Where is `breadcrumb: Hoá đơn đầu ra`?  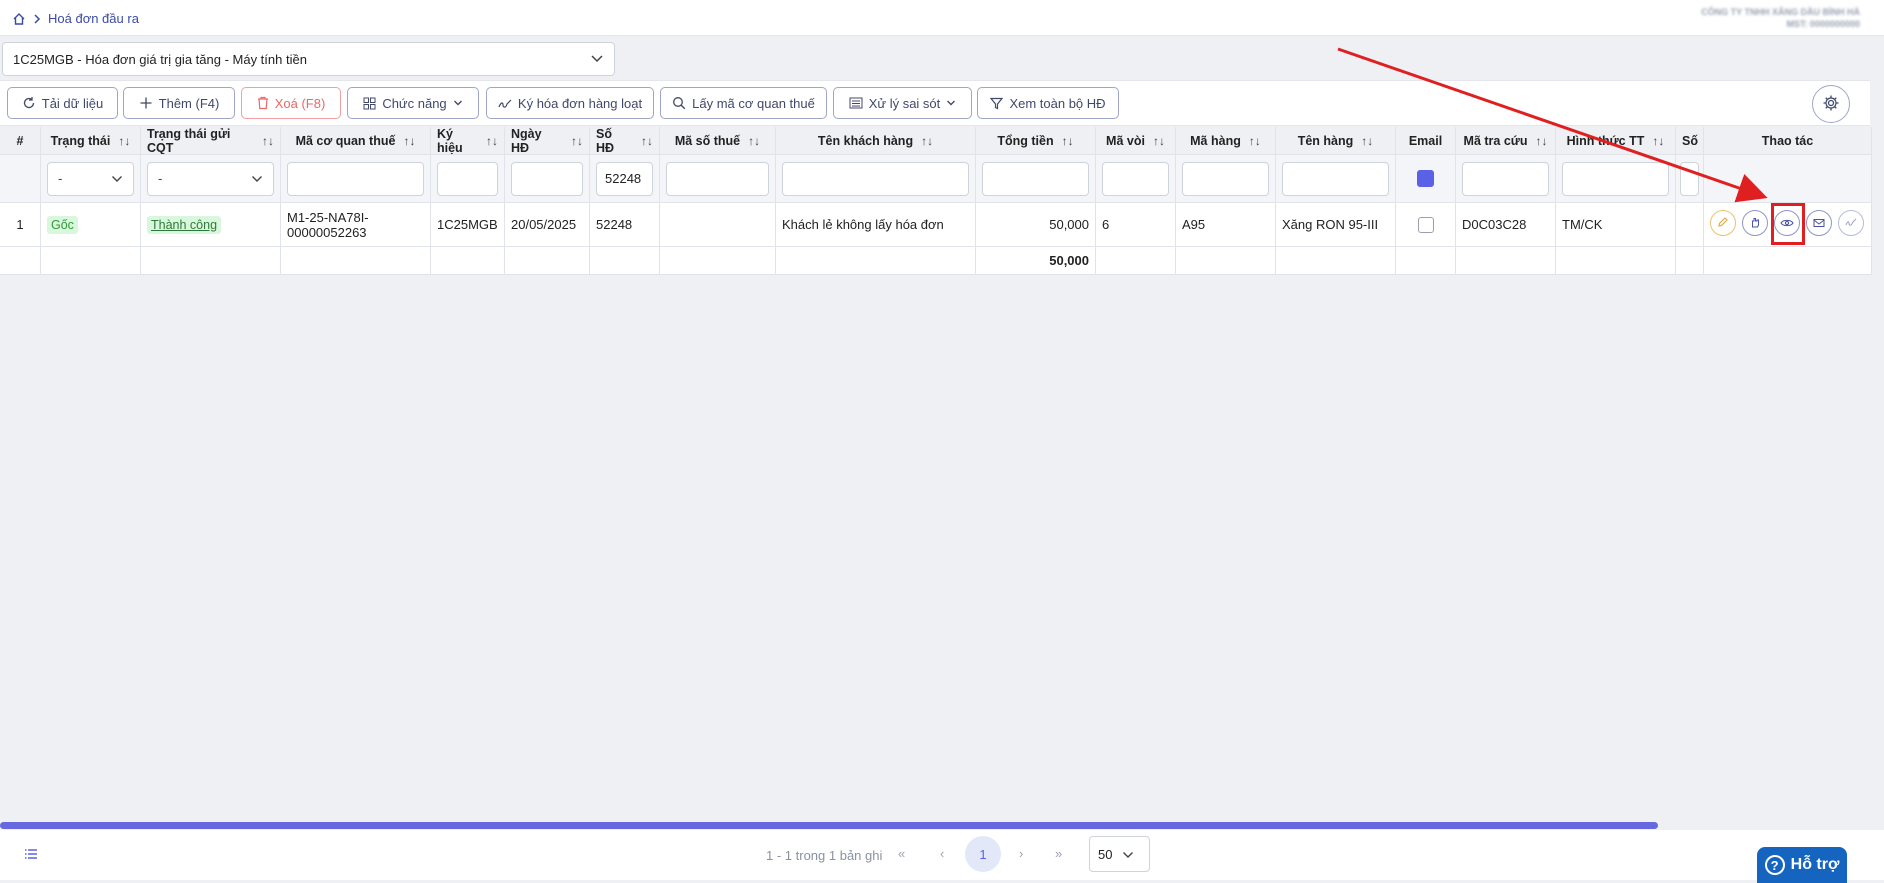
breadcrumb: Hoá đơn đầu ra is located at coordinates (75, 18).